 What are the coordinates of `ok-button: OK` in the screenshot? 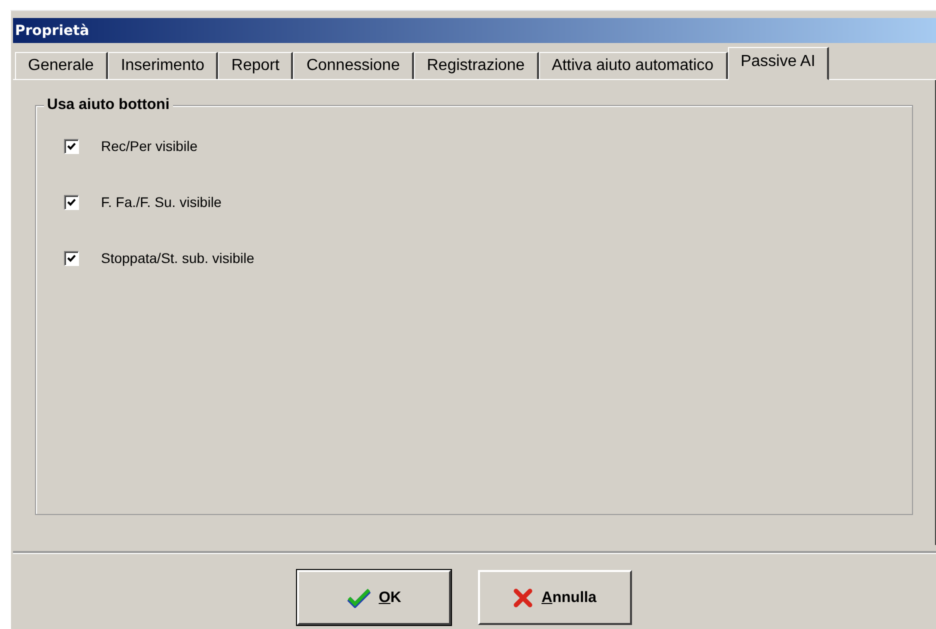 It's located at (374, 597).